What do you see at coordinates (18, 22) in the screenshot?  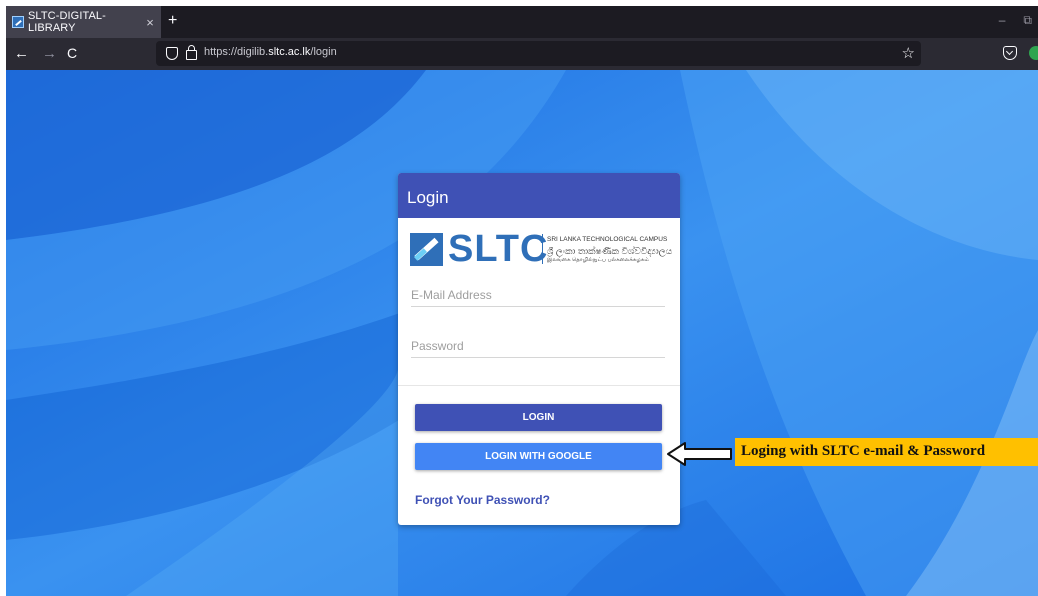 I see `favicon-icon` at bounding box center [18, 22].